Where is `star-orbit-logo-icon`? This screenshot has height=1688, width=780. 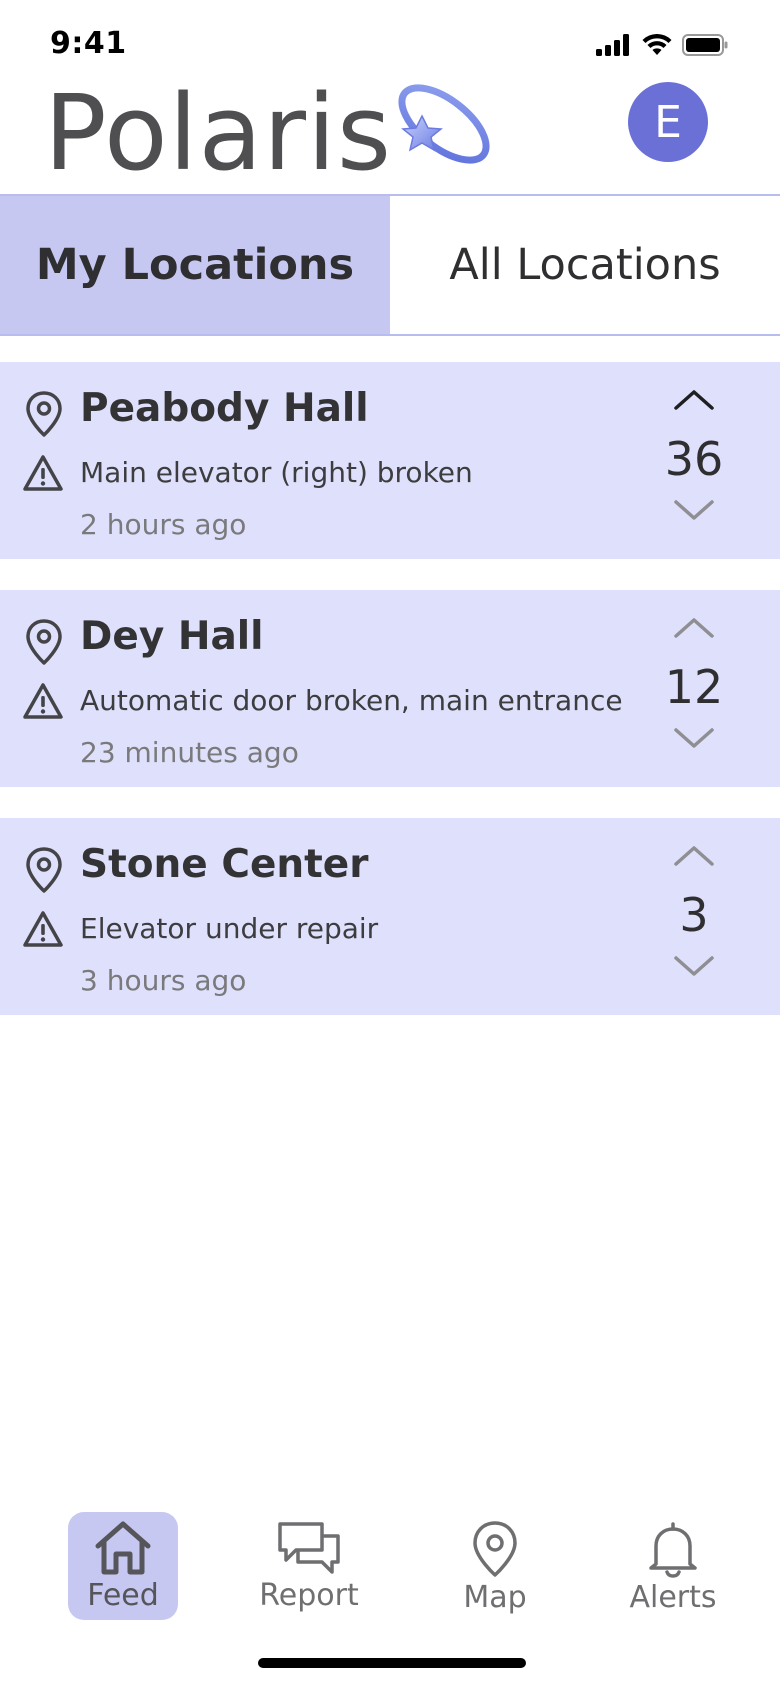
star-orbit-logo-icon is located at coordinates (444, 124).